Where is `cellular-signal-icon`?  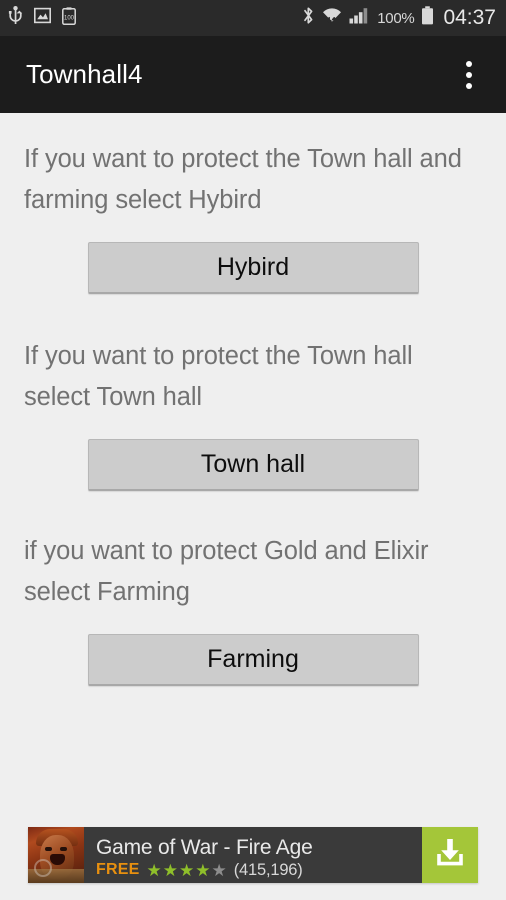 cellular-signal-icon is located at coordinates (359, 18).